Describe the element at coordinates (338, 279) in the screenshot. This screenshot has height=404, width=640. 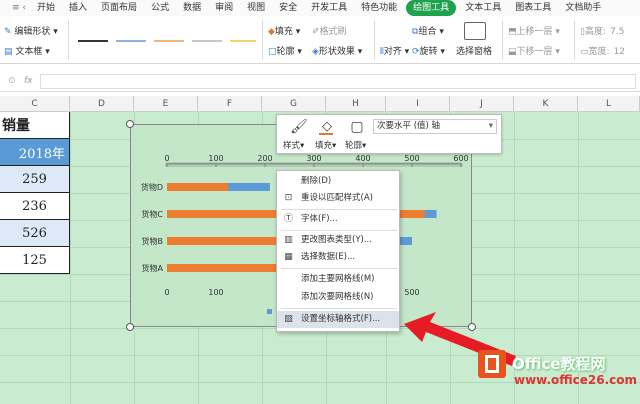
I see `menu-item-add-major-gridlines: 添加主要网格线(M)` at that location.